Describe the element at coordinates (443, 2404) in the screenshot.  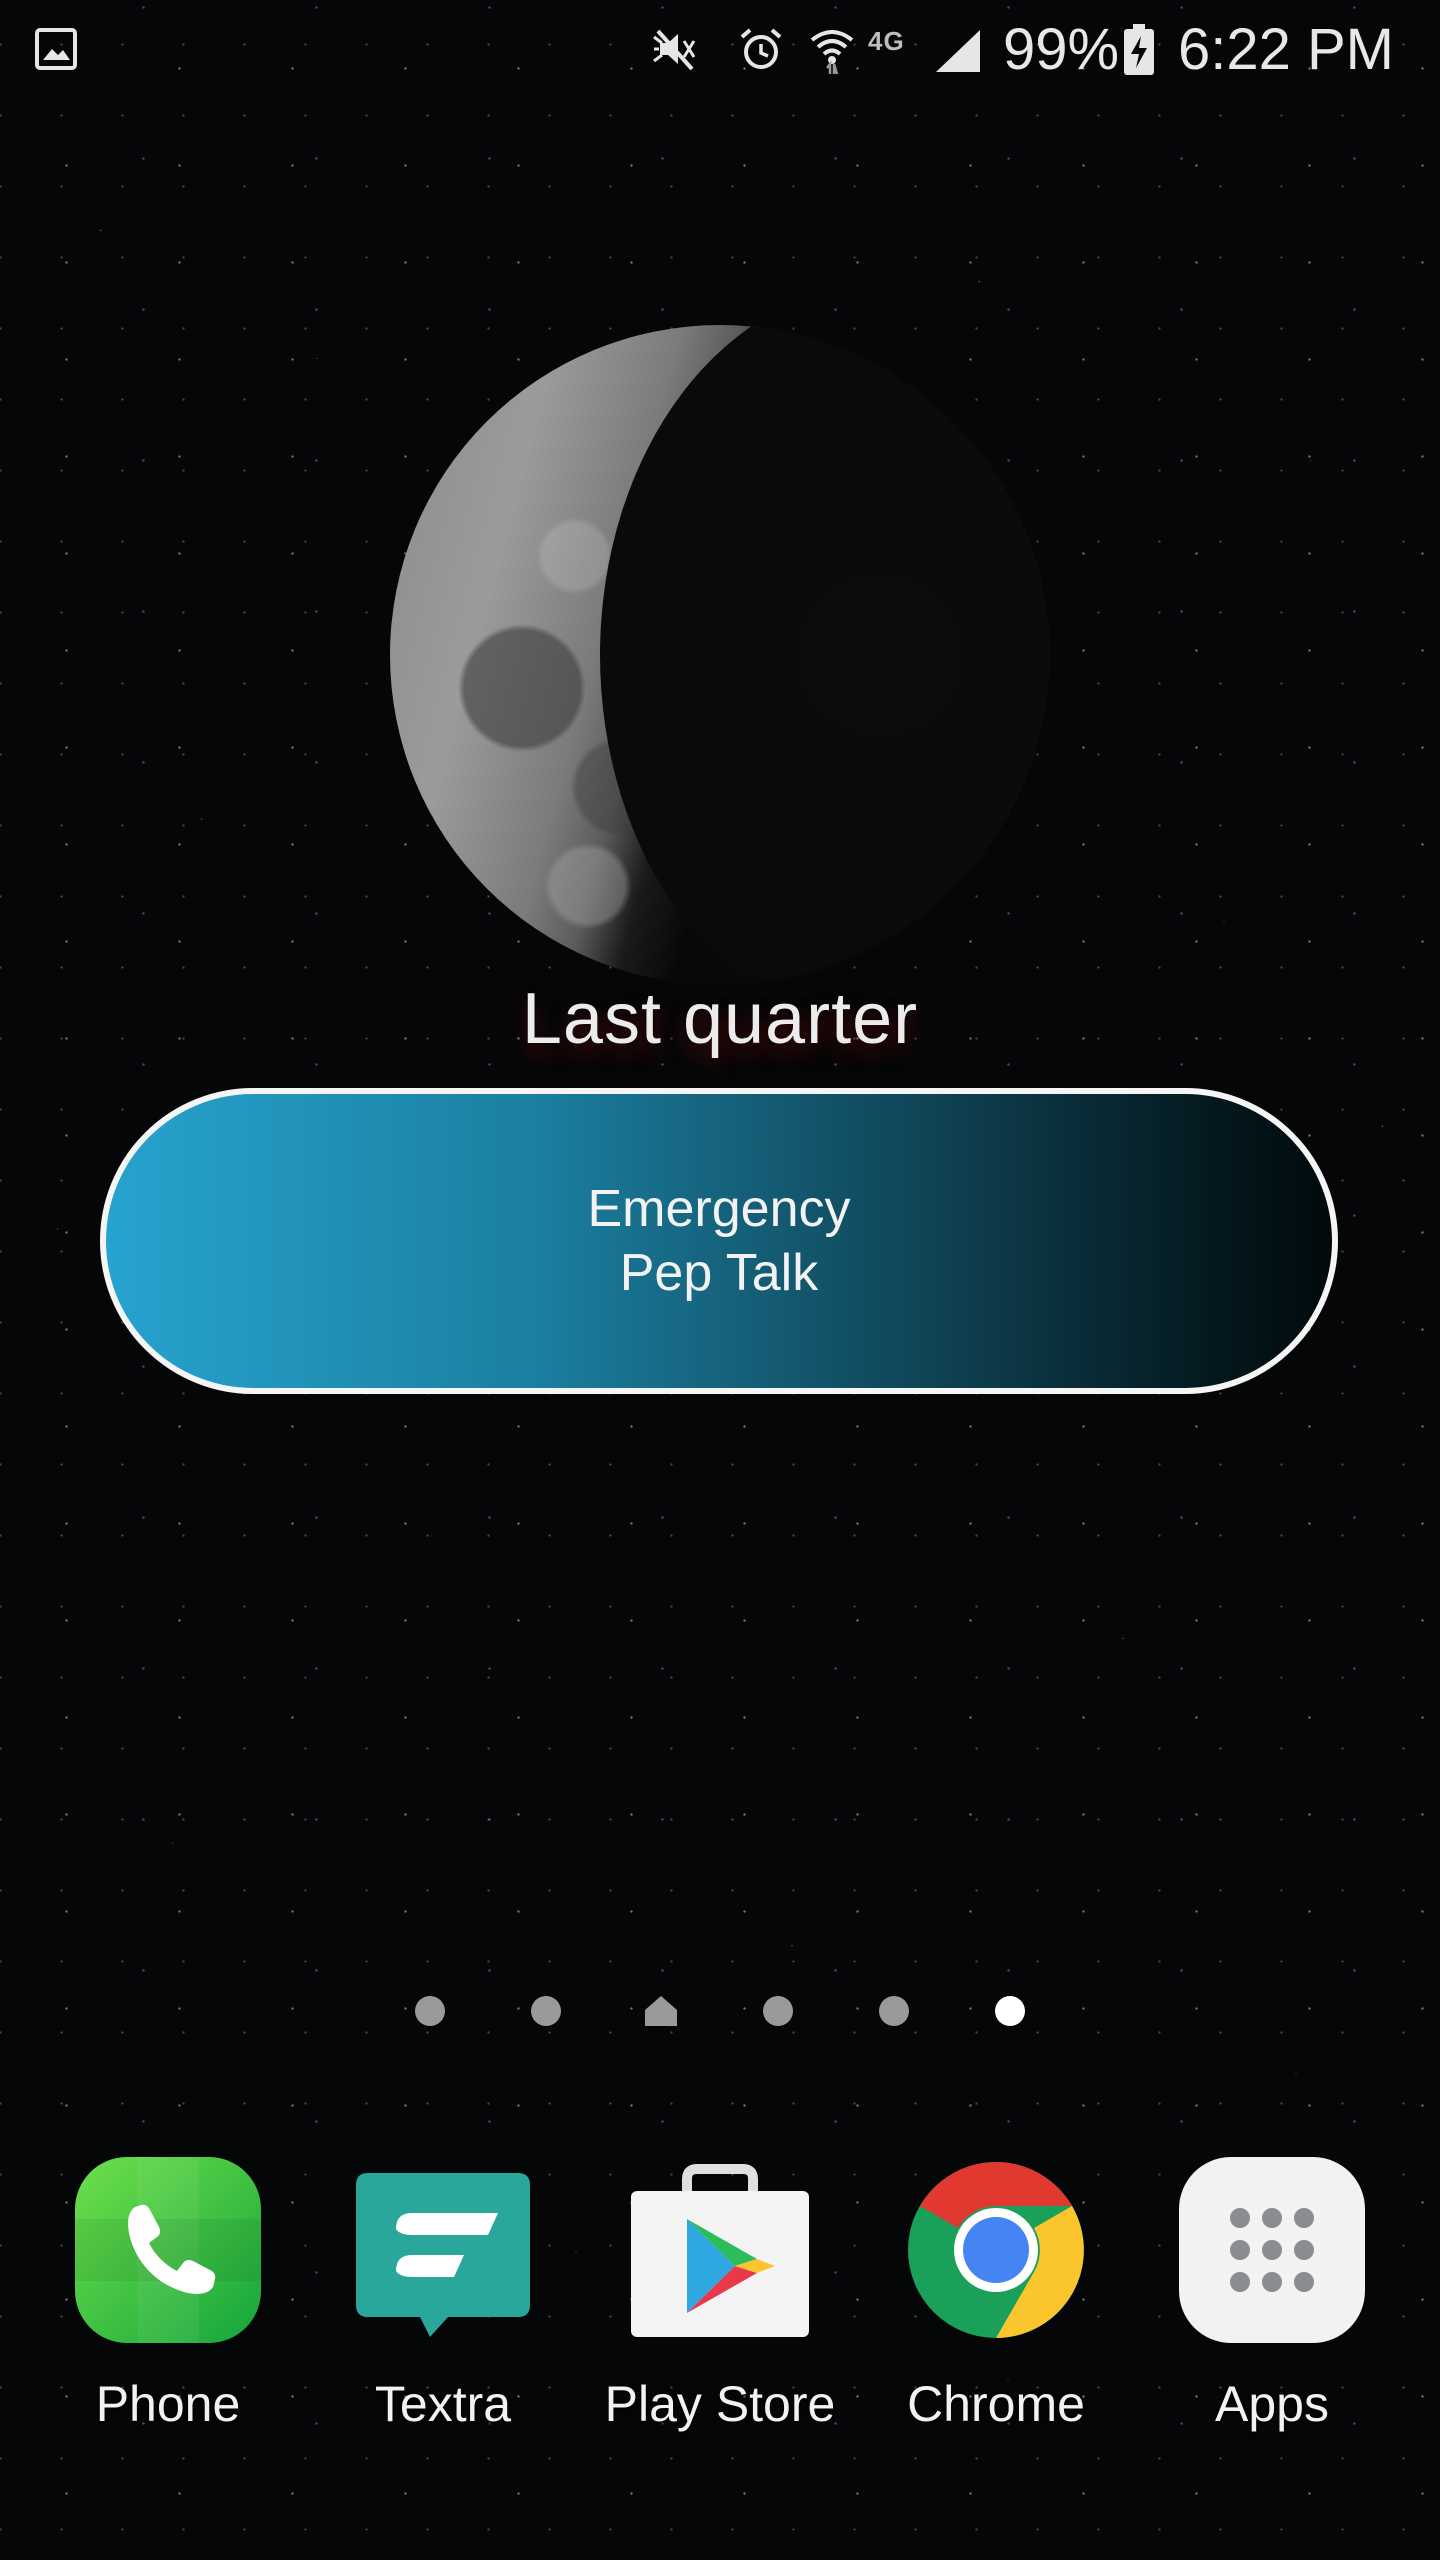
I see `app-label: Textra` at that location.